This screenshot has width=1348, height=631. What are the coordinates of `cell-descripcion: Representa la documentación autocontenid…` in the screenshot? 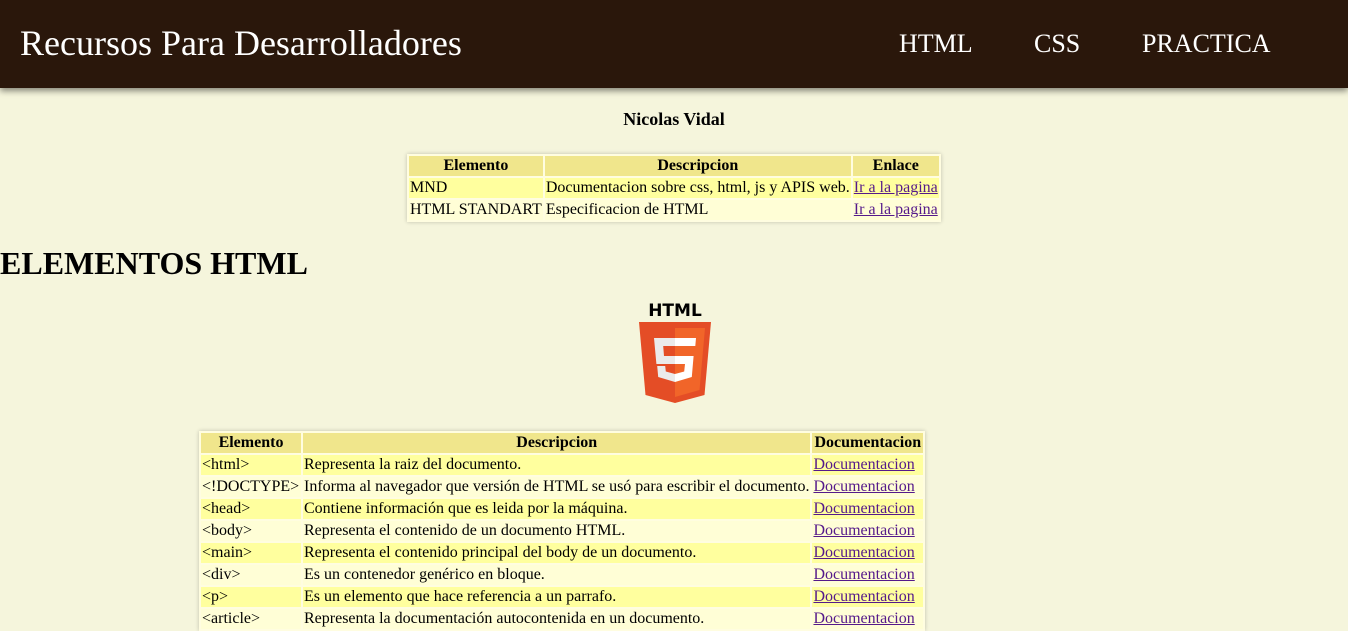 It's located at (557, 619).